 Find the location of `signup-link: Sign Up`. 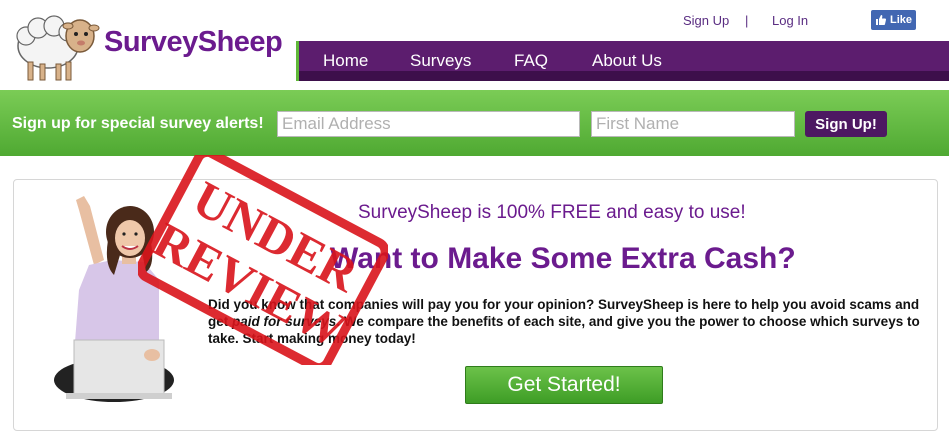

signup-link: Sign Up is located at coordinates (706, 20).